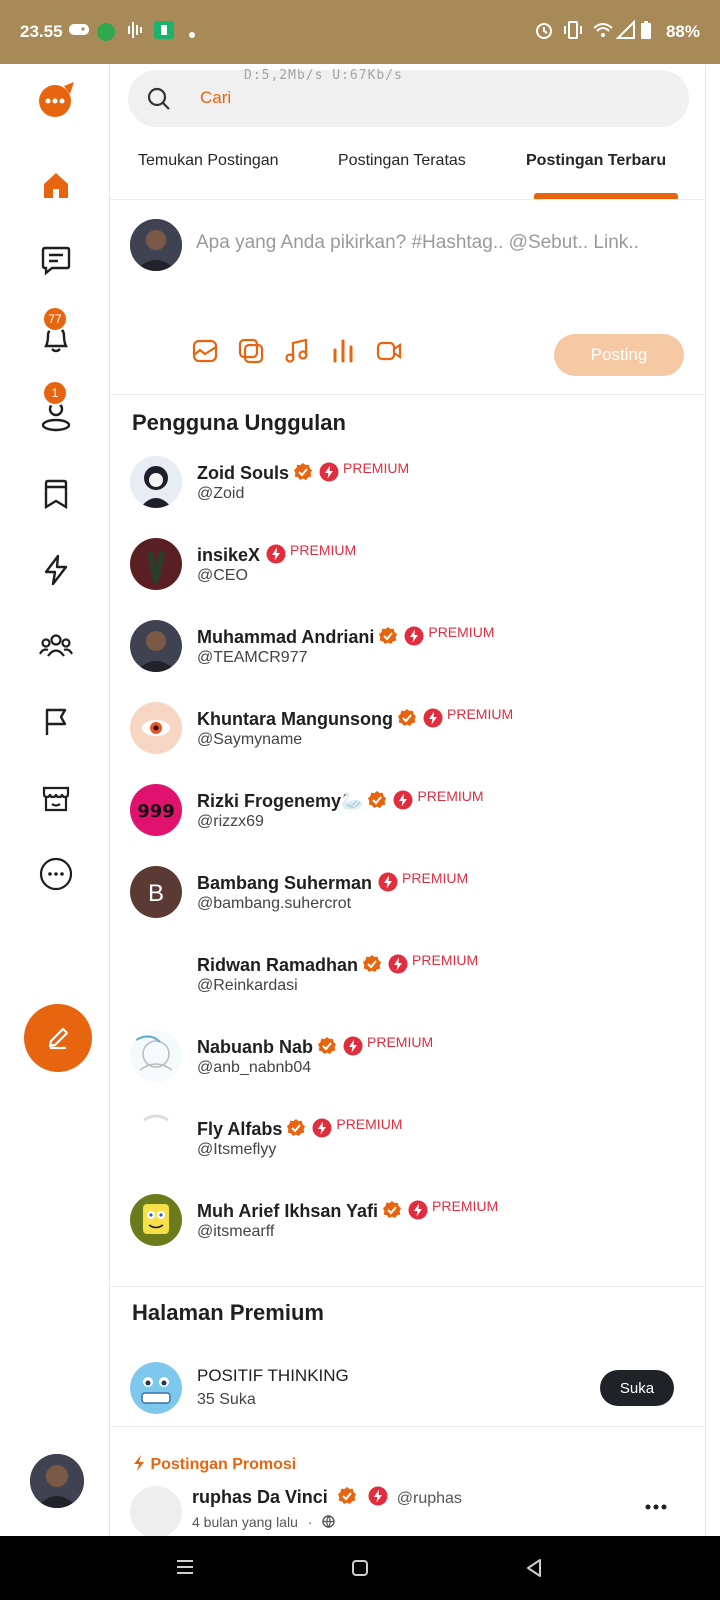  I want to click on promo-author-name: ruphas Da Vinci @ruphas, so click(327, 1497).